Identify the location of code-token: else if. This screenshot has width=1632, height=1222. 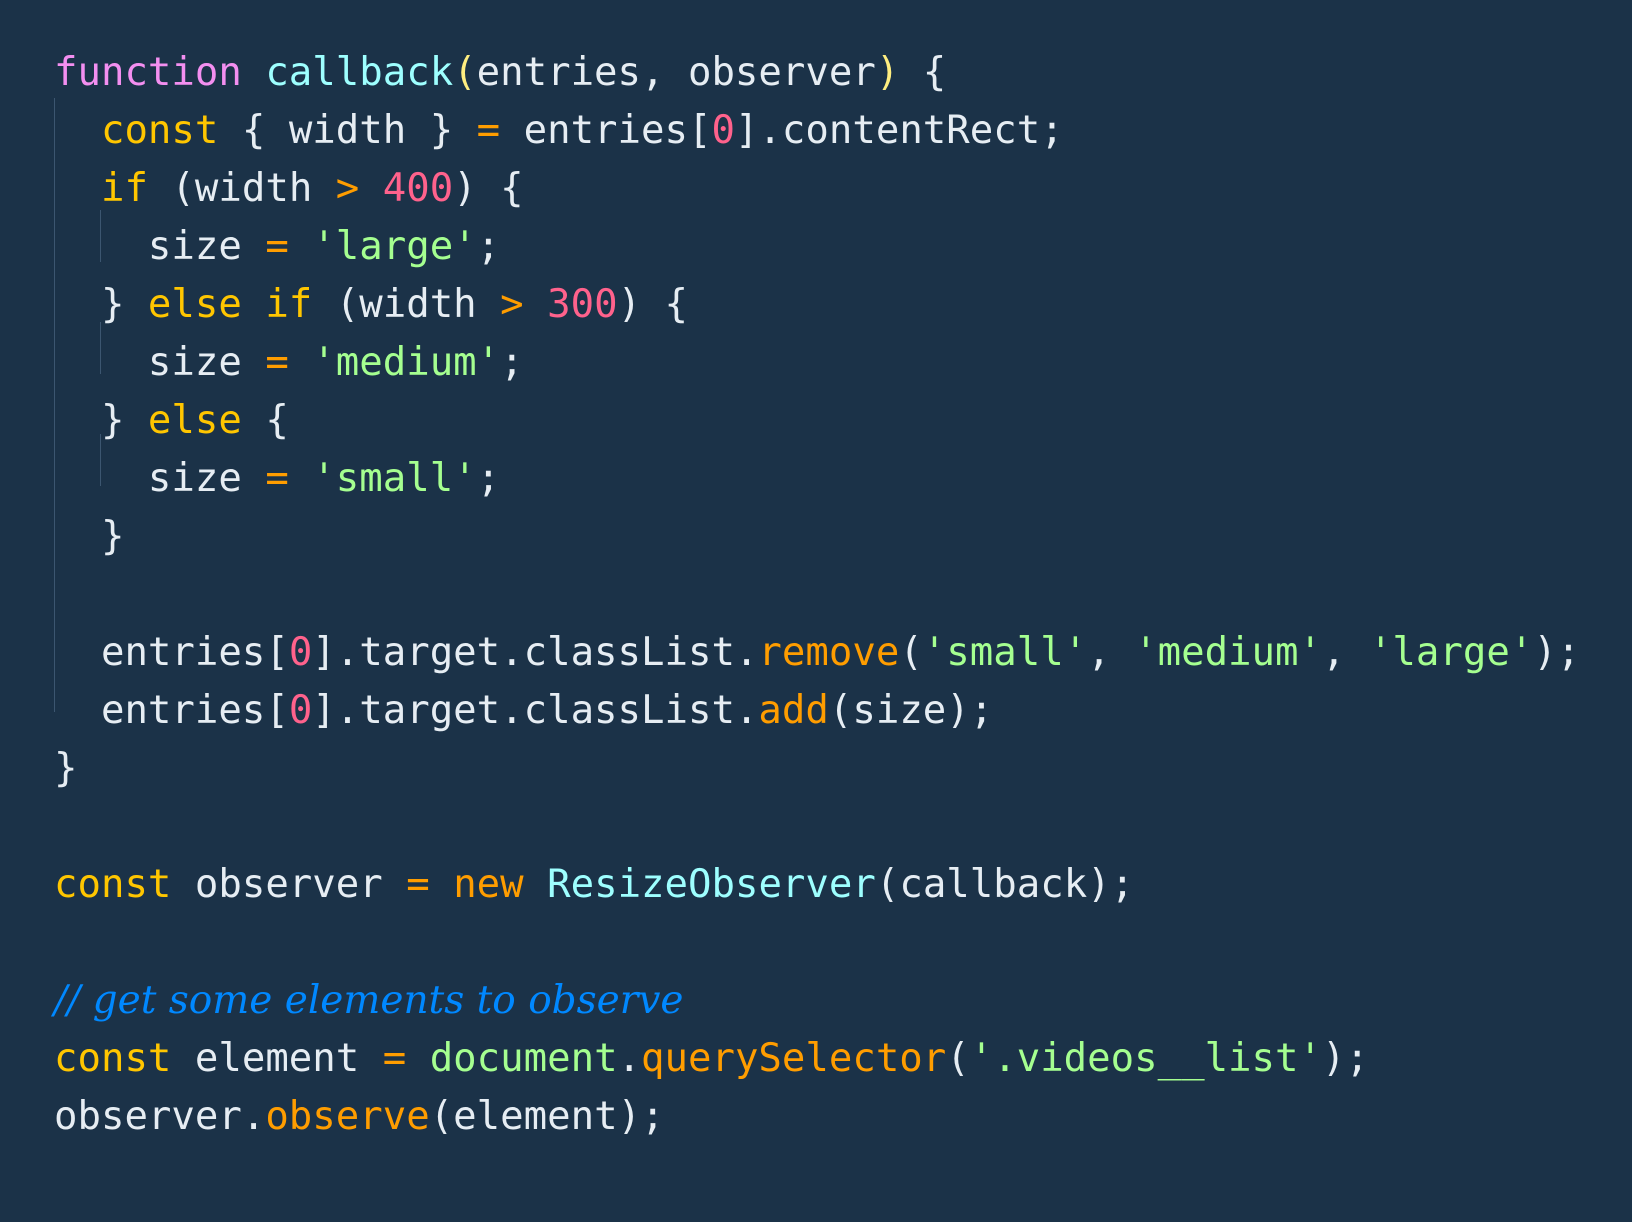
(230, 304).